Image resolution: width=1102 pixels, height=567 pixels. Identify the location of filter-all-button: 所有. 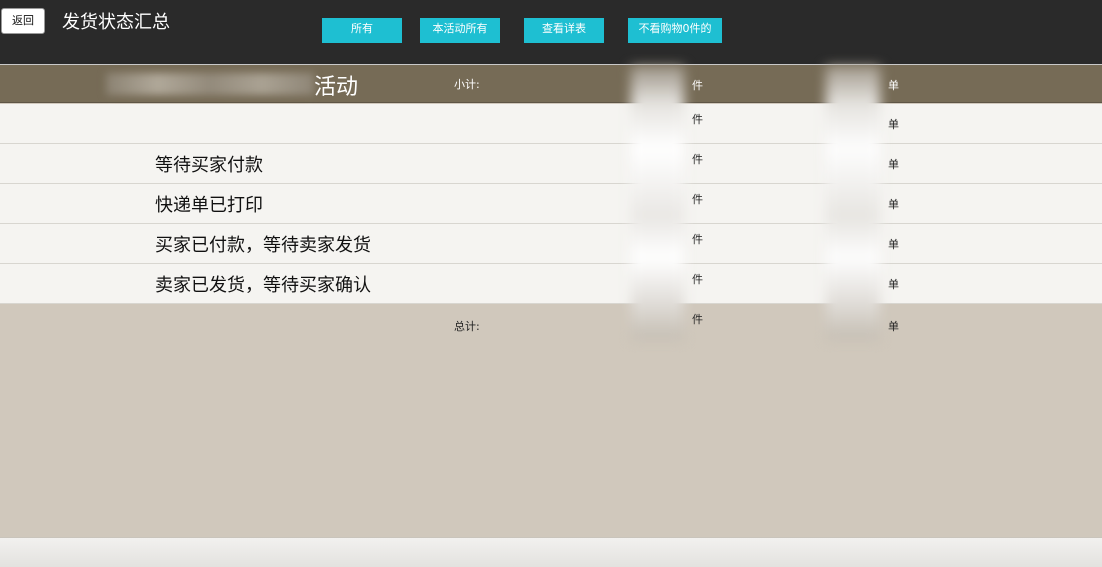
(362, 30).